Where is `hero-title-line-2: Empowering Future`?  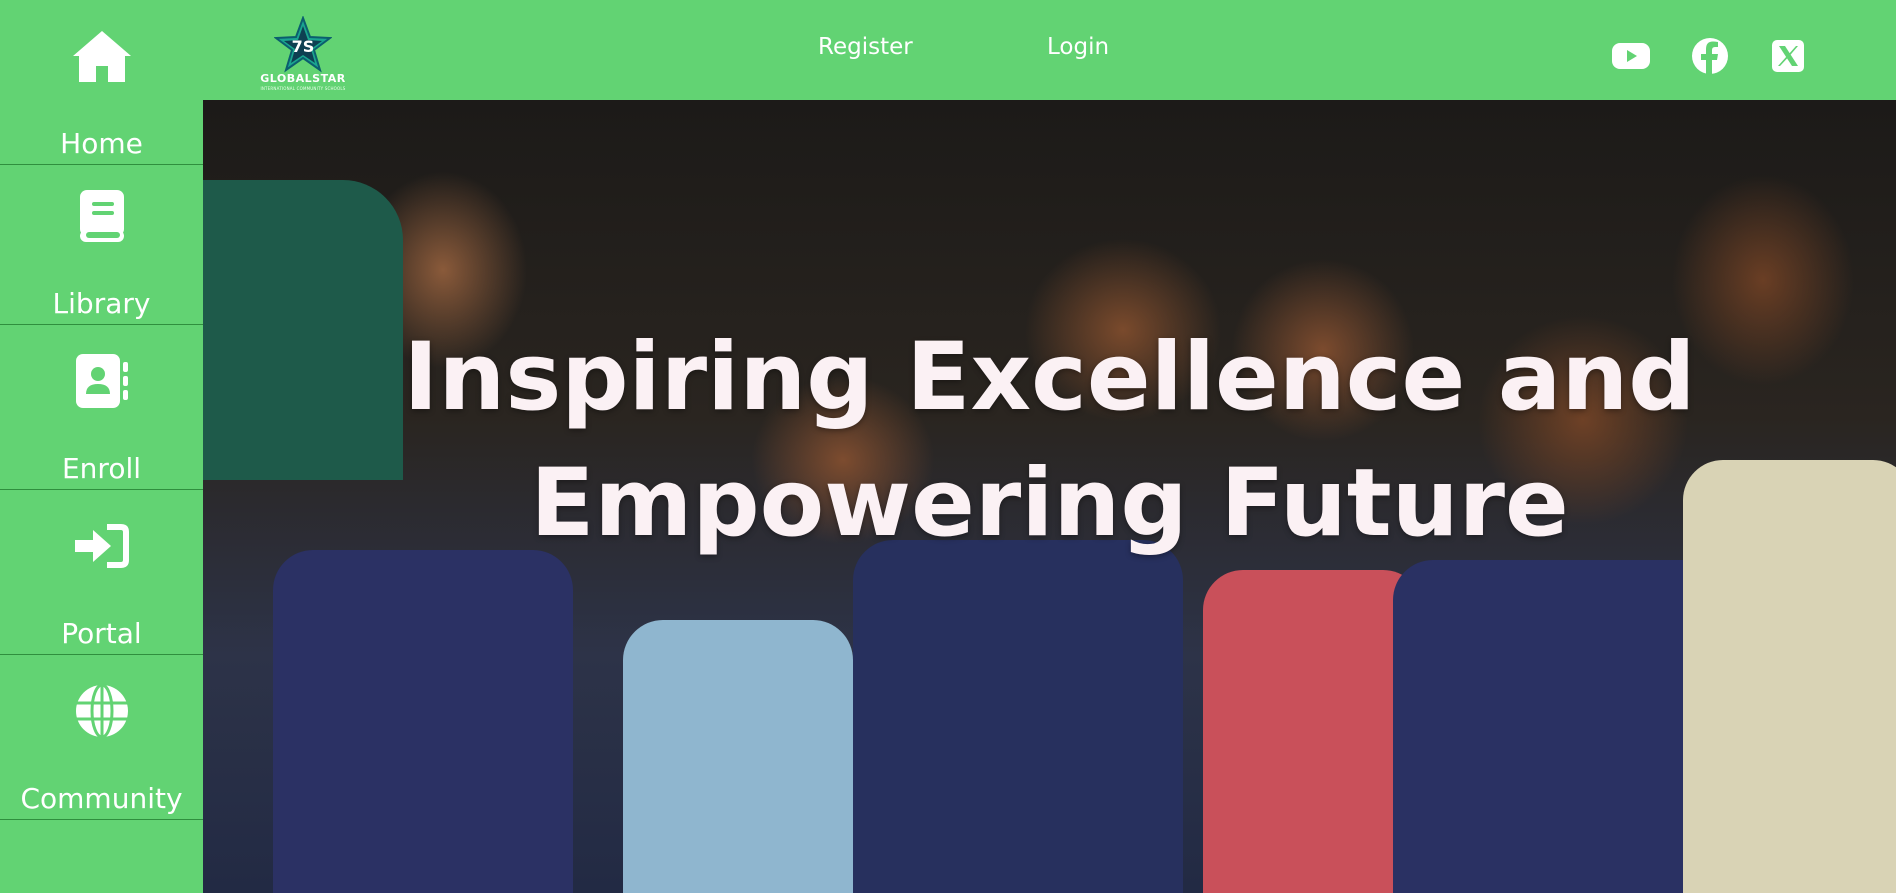
hero-title-line-2: Empowering Future is located at coordinates (1049, 503).